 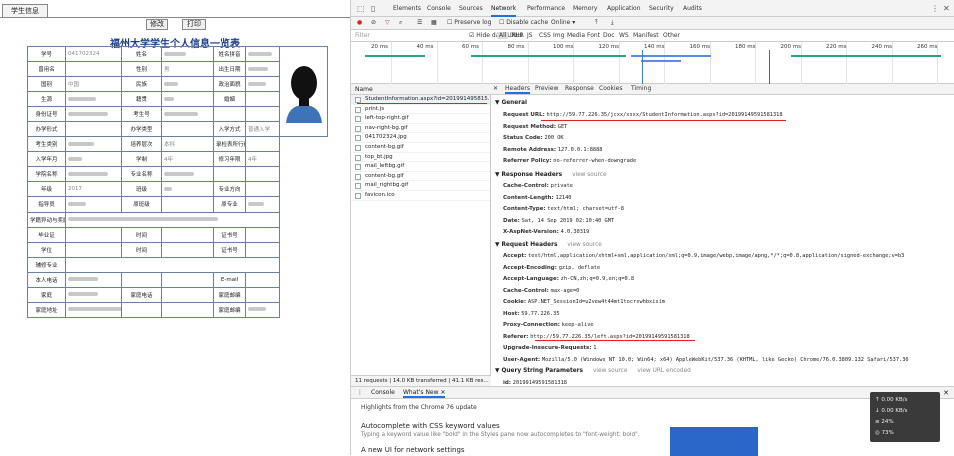 I want to click on request-list-item: print.js, so click(x=420, y=110).